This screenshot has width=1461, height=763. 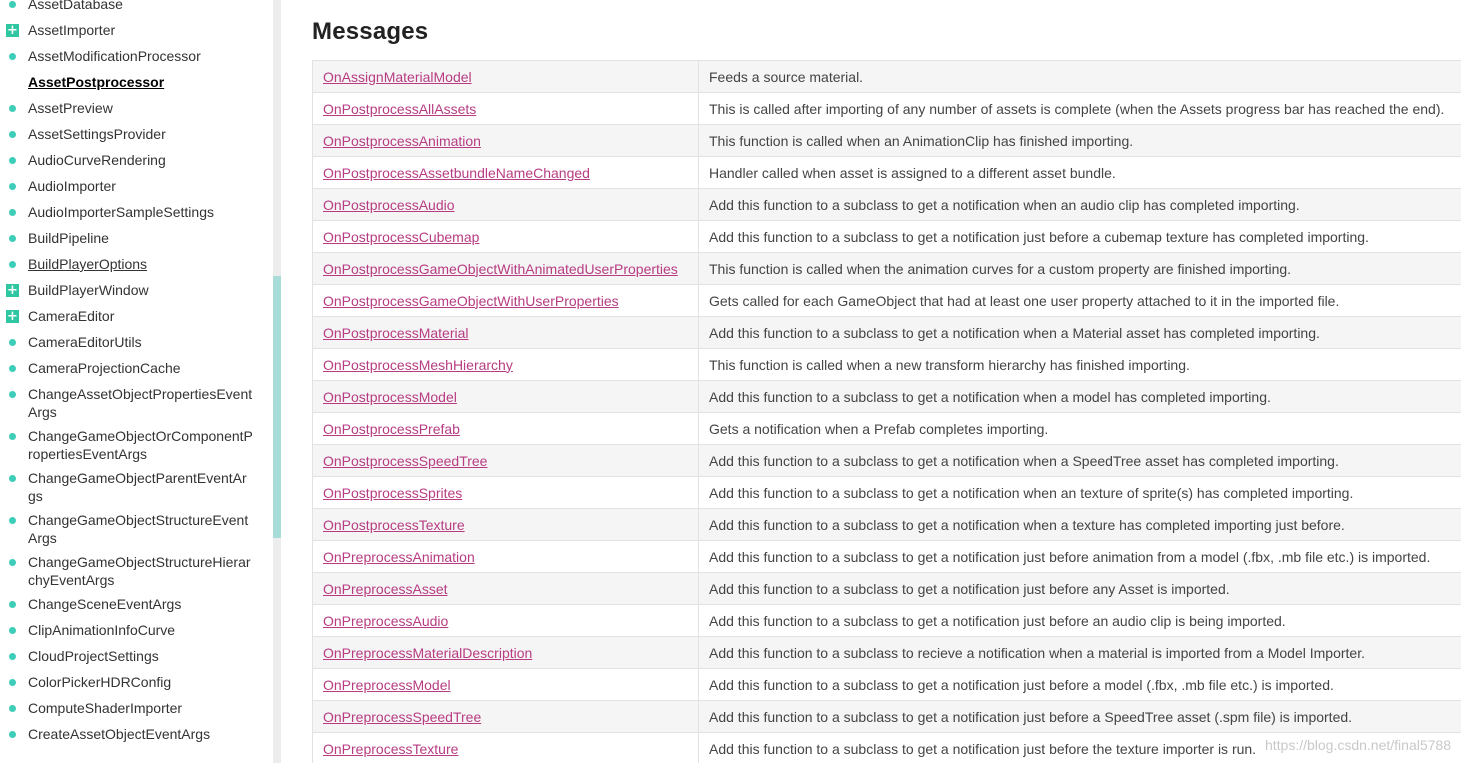 I want to click on message-link: OnPreprocessTexture, so click(x=390, y=749).